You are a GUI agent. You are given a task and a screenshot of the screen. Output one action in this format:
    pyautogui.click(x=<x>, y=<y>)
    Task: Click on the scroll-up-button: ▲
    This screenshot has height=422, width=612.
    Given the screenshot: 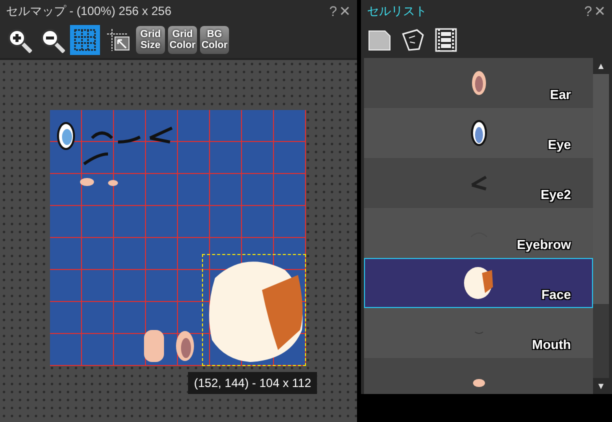 What is the action you would take?
    pyautogui.click(x=601, y=66)
    